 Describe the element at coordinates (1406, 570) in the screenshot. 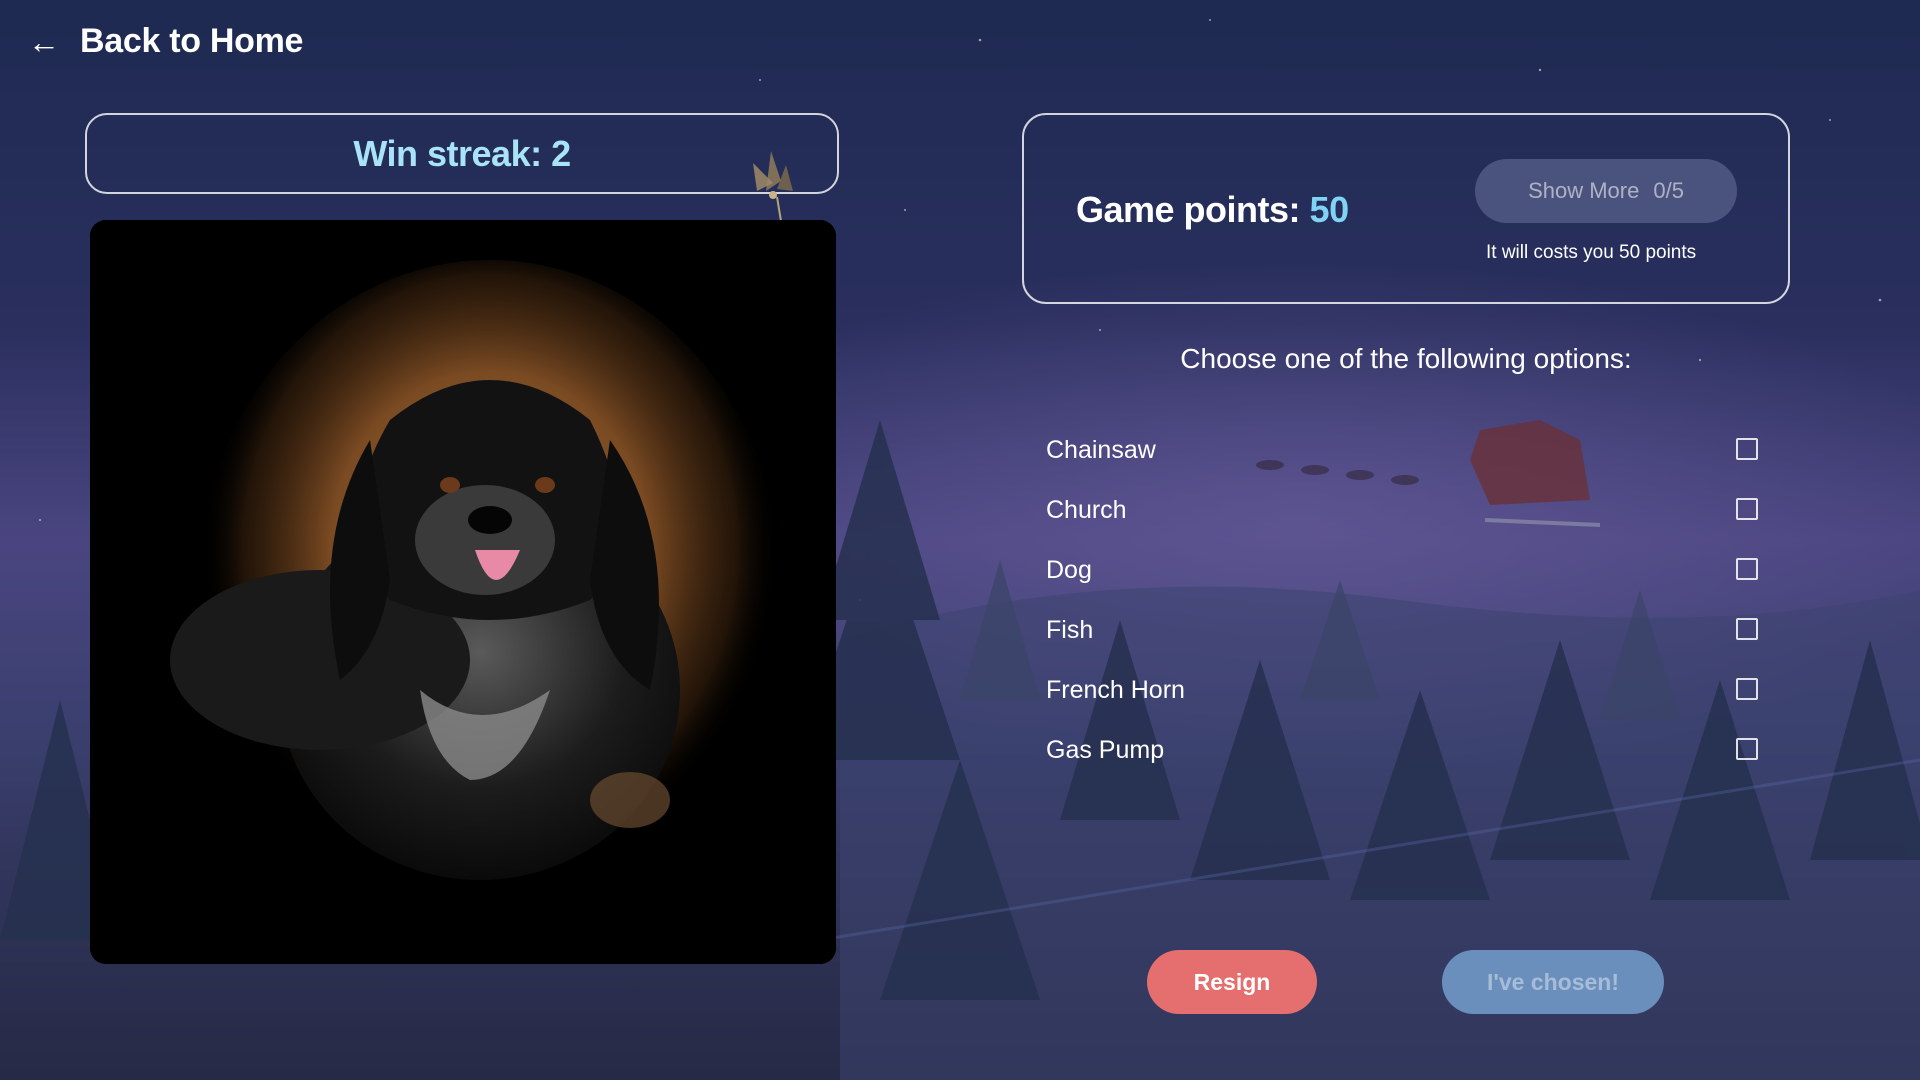

I see `option-dog: Dog` at that location.